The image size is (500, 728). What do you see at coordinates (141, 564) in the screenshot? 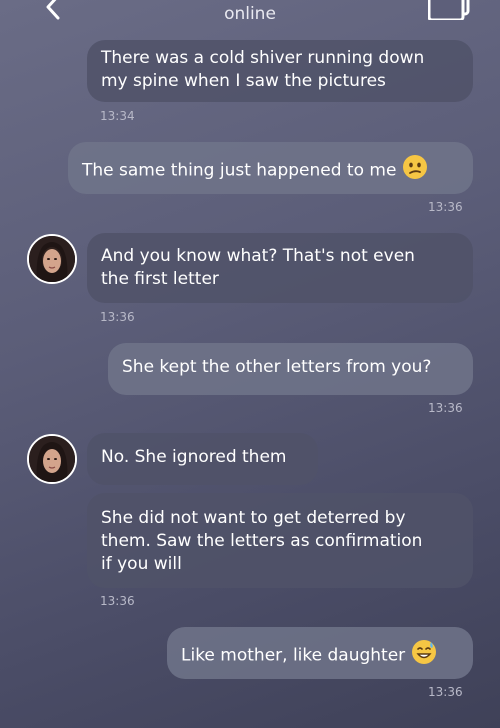
I see `message-text: if you will` at bounding box center [141, 564].